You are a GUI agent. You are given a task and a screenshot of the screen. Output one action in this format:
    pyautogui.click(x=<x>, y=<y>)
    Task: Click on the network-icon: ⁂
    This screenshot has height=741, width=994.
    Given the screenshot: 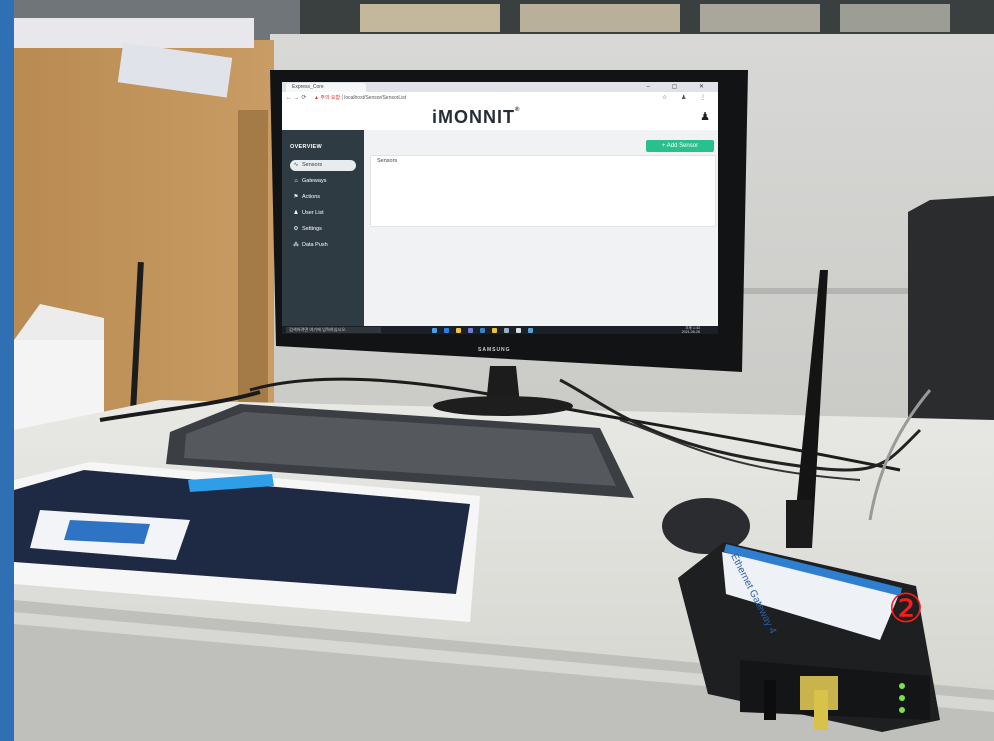 What is the action you would take?
    pyautogui.click(x=296, y=245)
    